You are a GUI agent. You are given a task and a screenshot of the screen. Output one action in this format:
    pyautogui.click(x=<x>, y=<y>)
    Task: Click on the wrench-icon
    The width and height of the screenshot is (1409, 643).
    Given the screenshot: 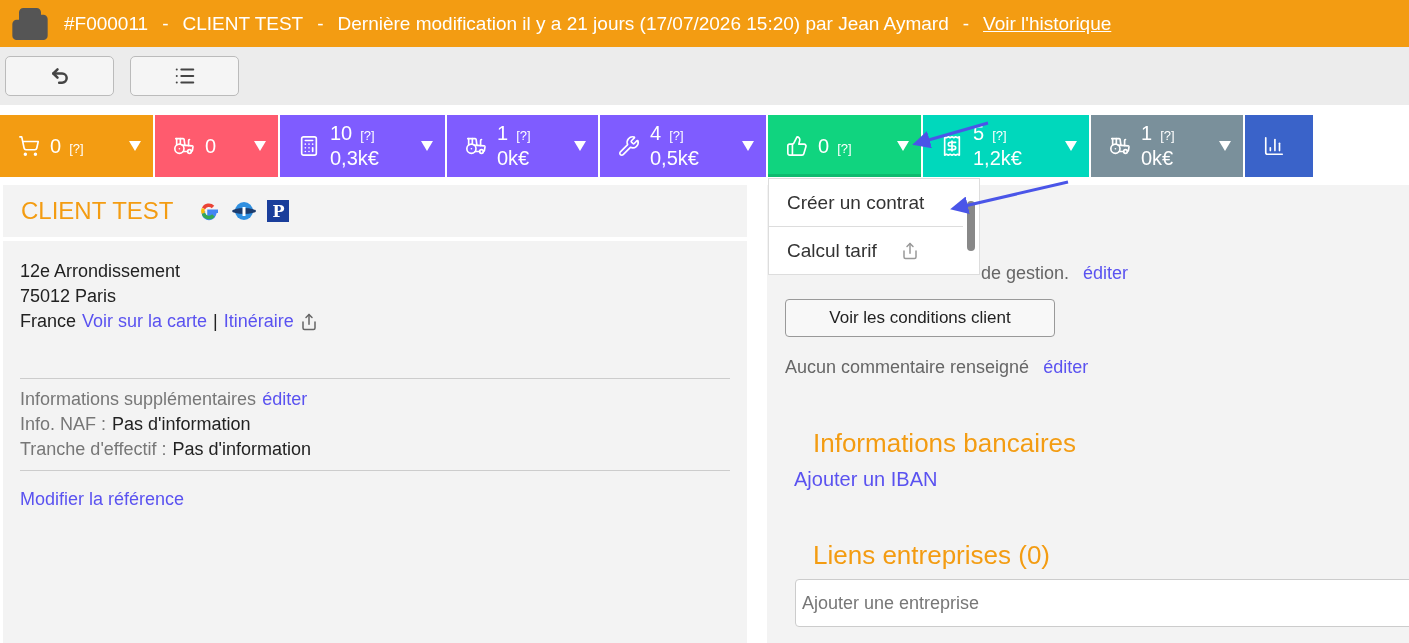 What is the action you would take?
    pyautogui.click(x=629, y=146)
    